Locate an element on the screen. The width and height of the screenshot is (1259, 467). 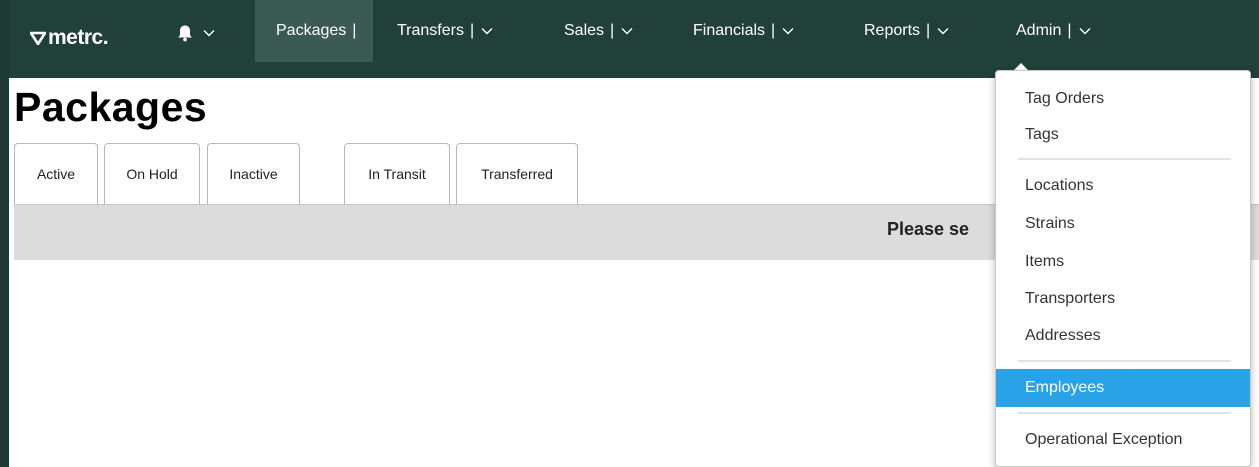
metrc-logo: metrc. is located at coordinates (69, 38).